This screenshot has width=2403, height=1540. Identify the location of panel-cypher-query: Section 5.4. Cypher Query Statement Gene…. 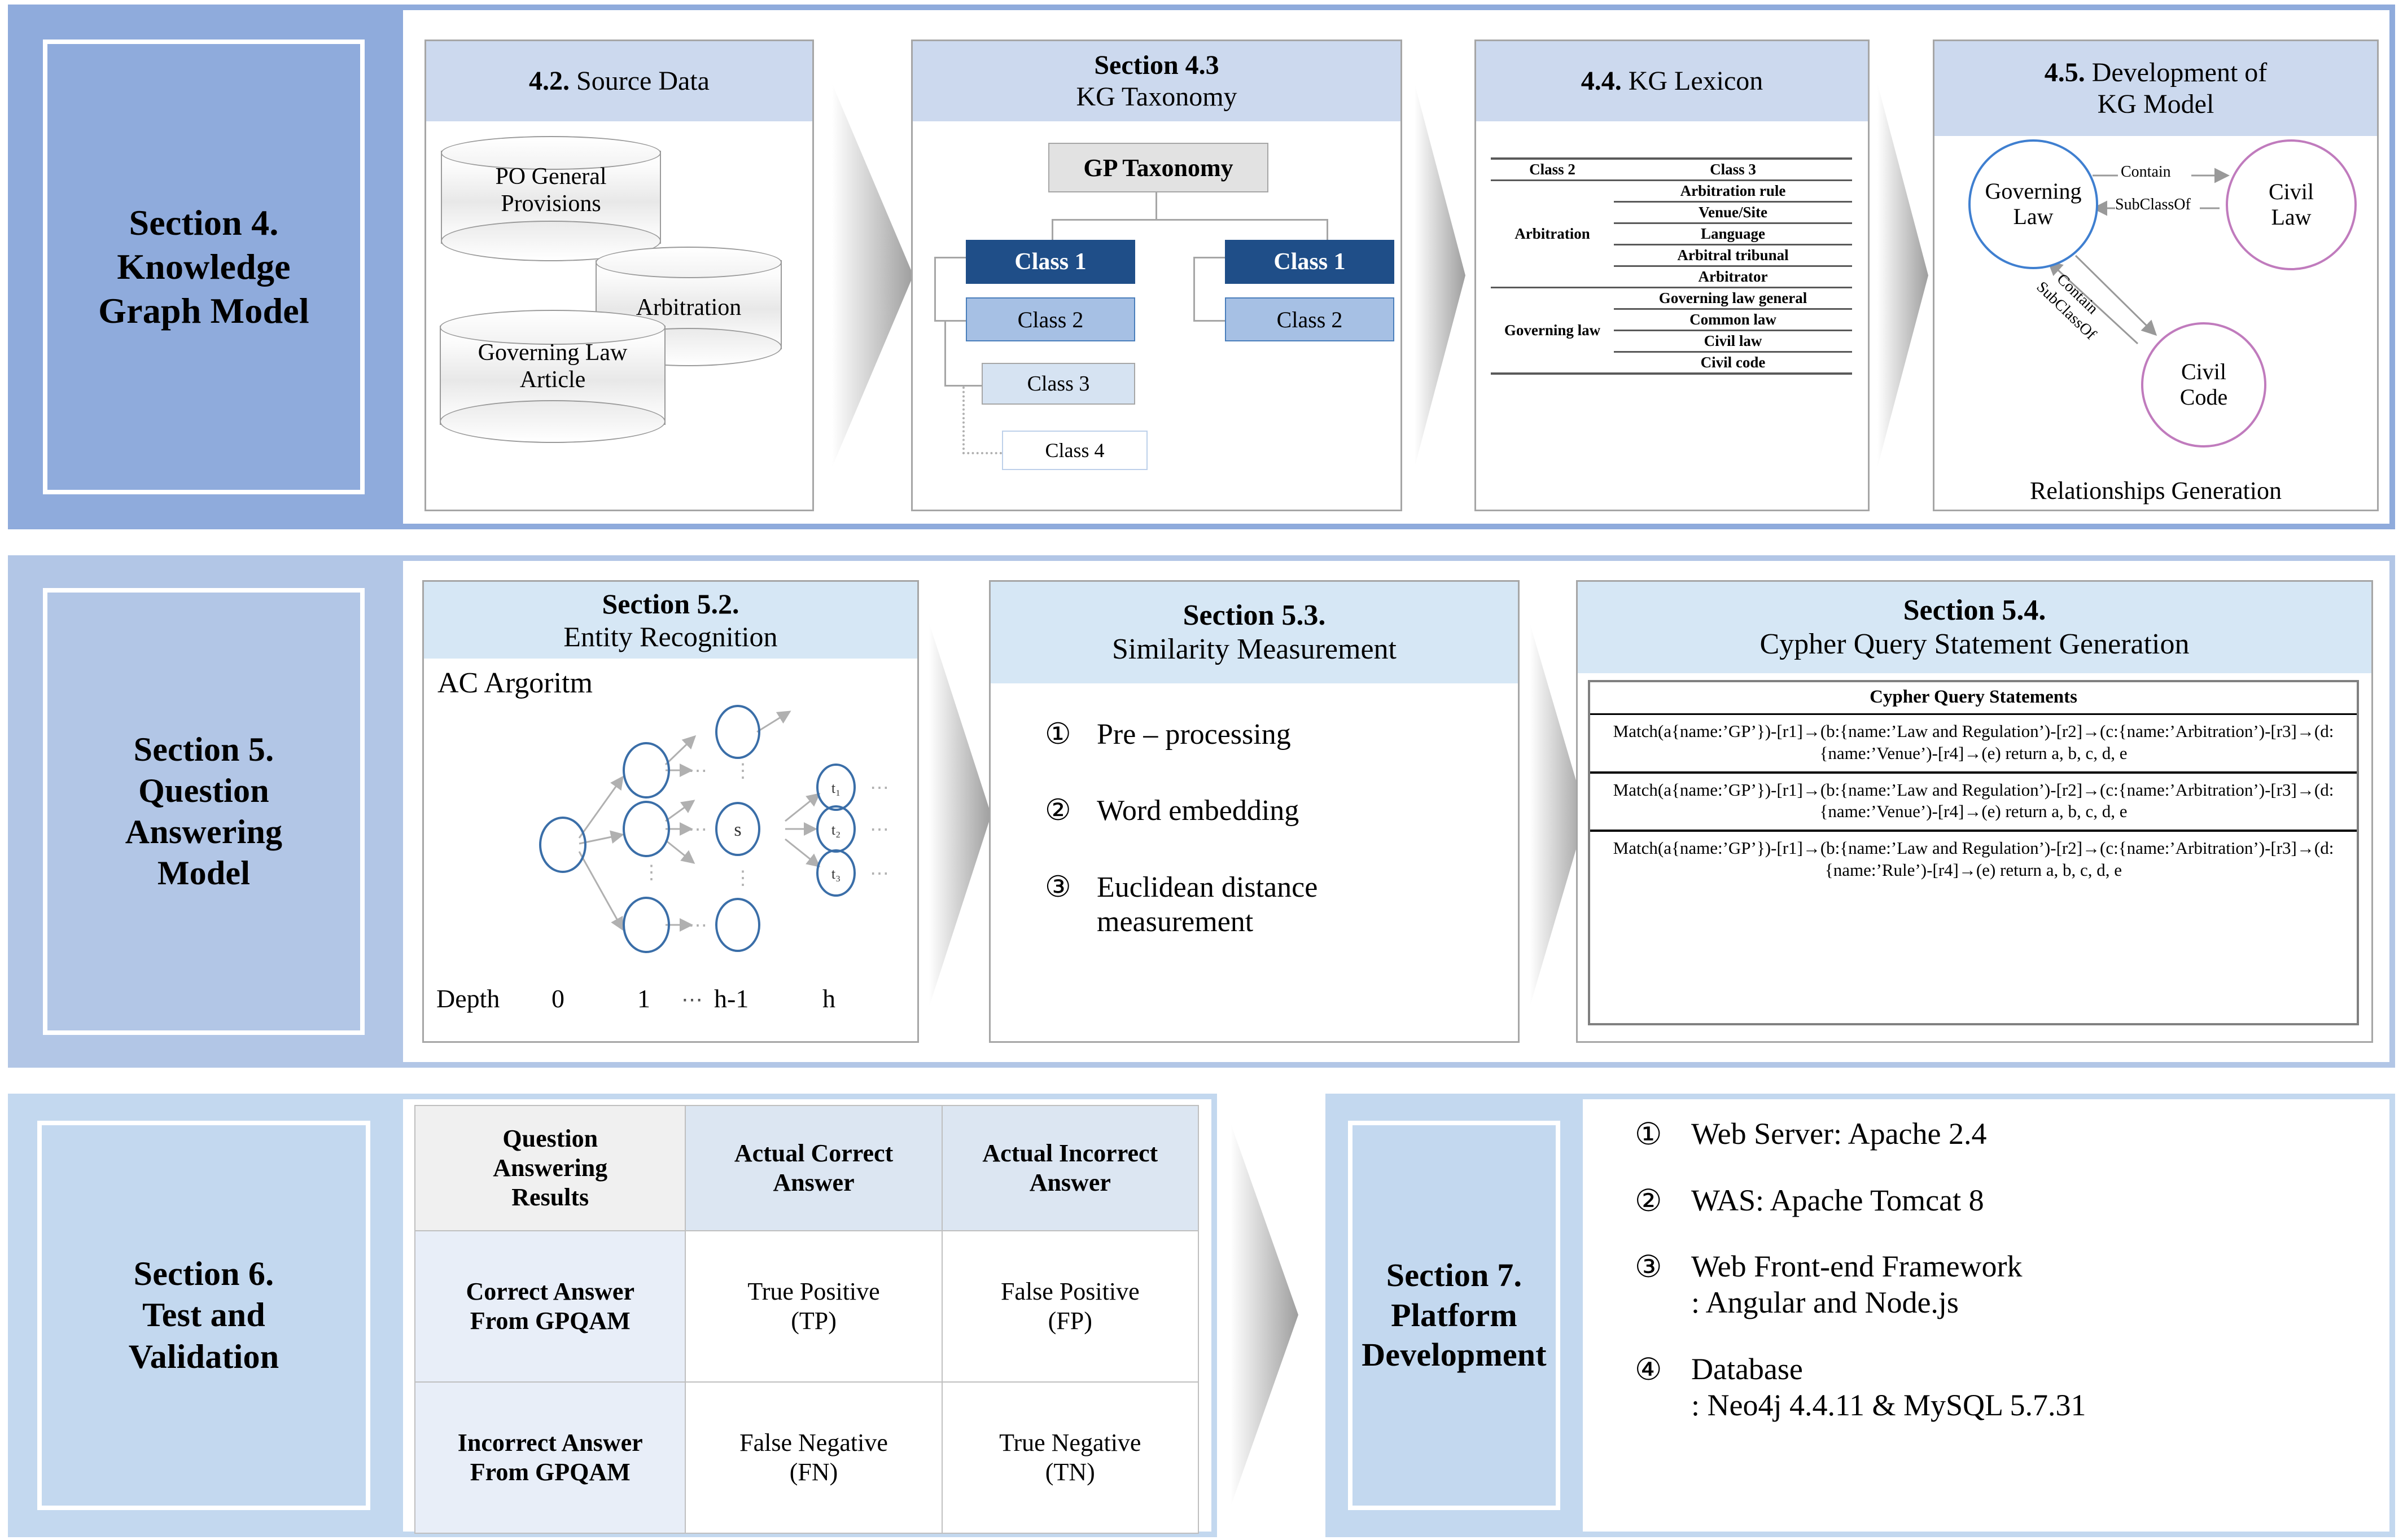
(1974, 811).